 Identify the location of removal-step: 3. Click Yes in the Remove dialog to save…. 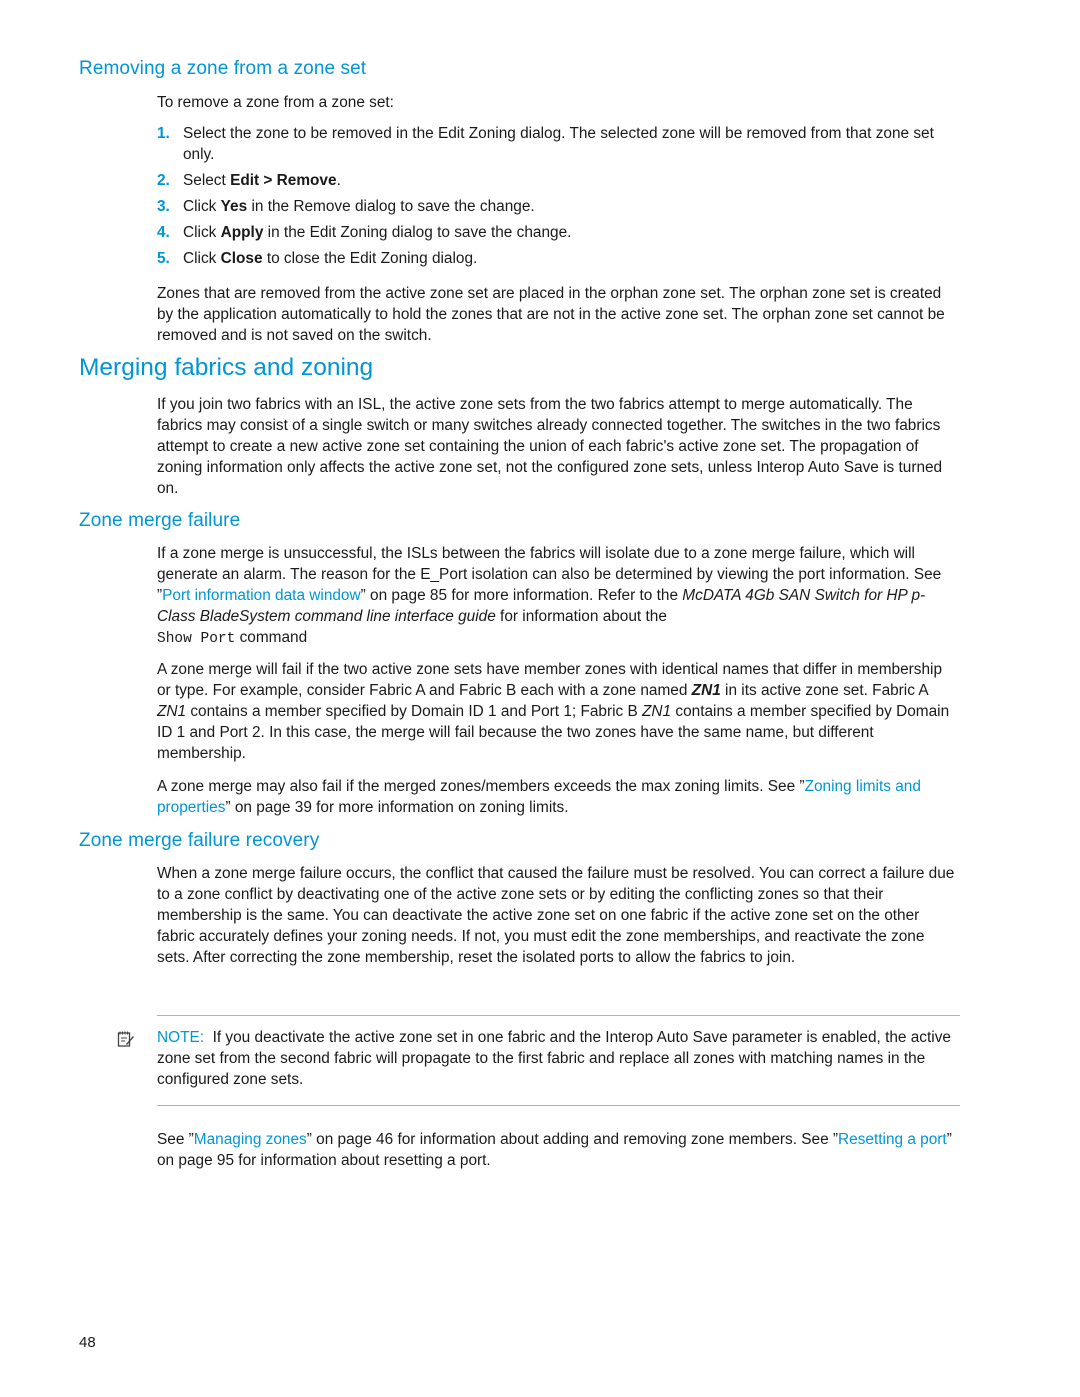
(557, 206).